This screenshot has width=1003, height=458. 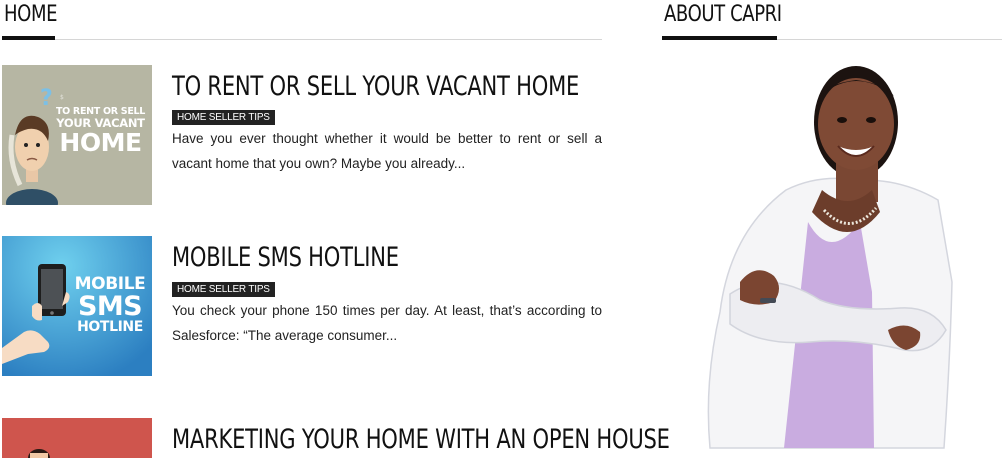 I want to click on post-title-link: MARKETING YOUR HOME WITH AN OPEN HOUSE, so click(x=421, y=440).